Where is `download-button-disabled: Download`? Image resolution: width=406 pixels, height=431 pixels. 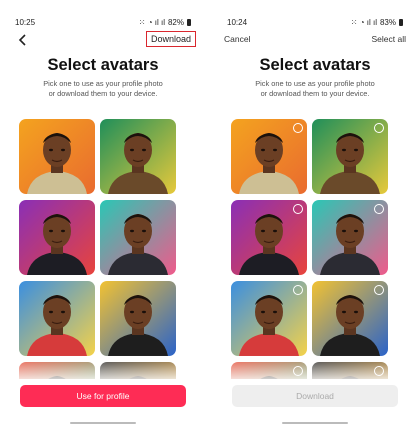
download-button-disabled: Download is located at coordinates (315, 396).